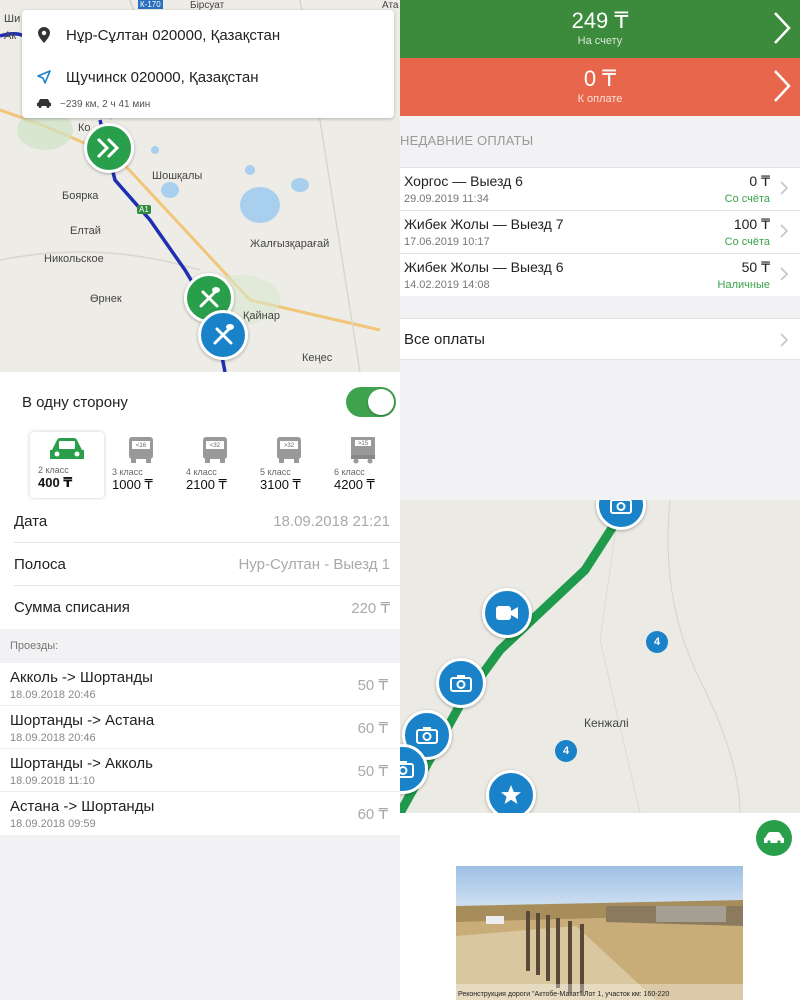 The width and height of the screenshot is (800, 1000). What do you see at coordinates (141, 465) in the screenshot?
I see `vehicle-class-3: <16 3 класс 1000 ₸` at bounding box center [141, 465].